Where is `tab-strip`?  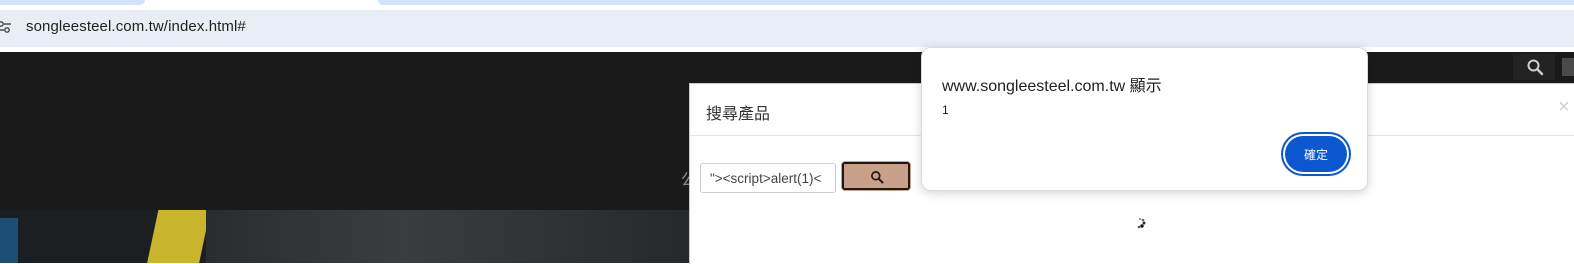 tab-strip is located at coordinates (787, 5).